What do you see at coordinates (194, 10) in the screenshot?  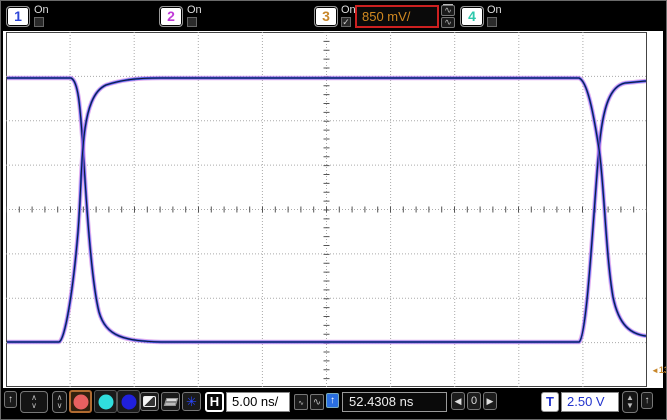 I see `channel-2-on-label: On` at bounding box center [194, 10].